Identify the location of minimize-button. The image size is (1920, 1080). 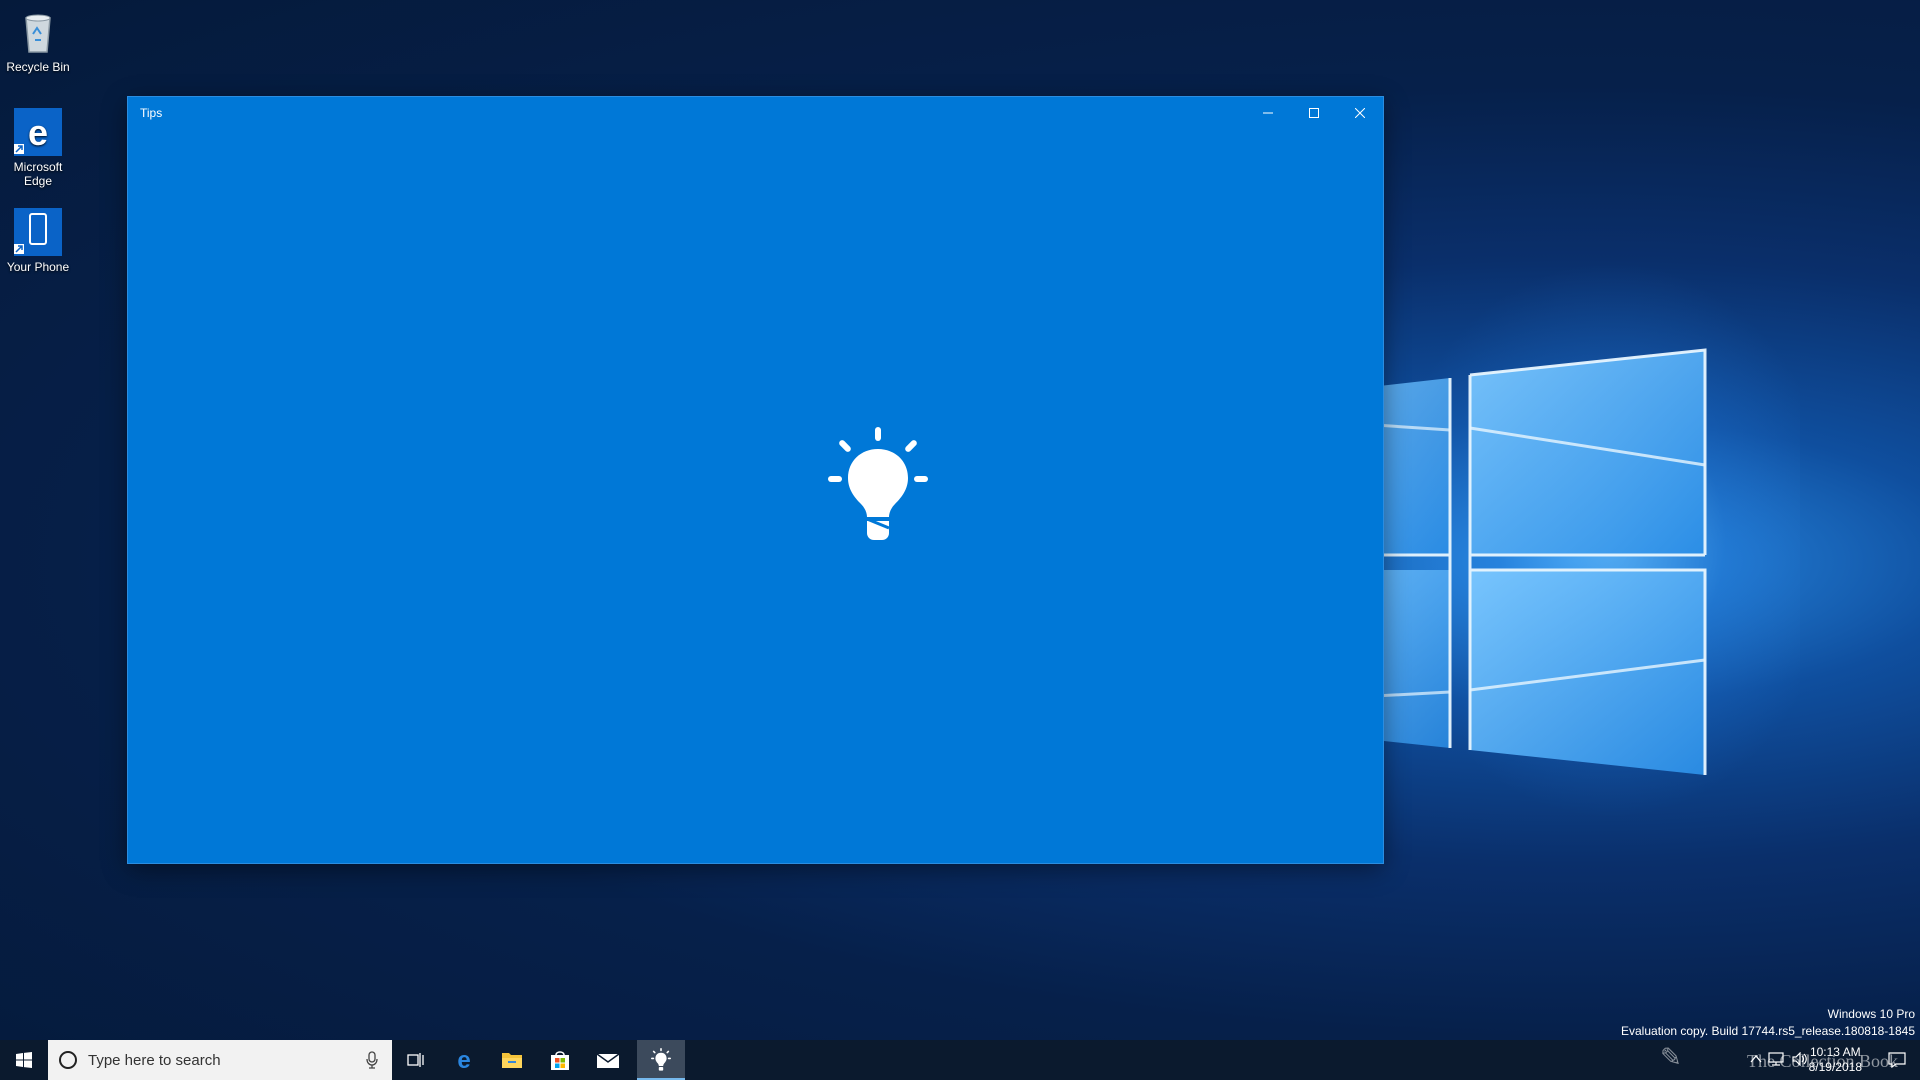
(1268, 113).